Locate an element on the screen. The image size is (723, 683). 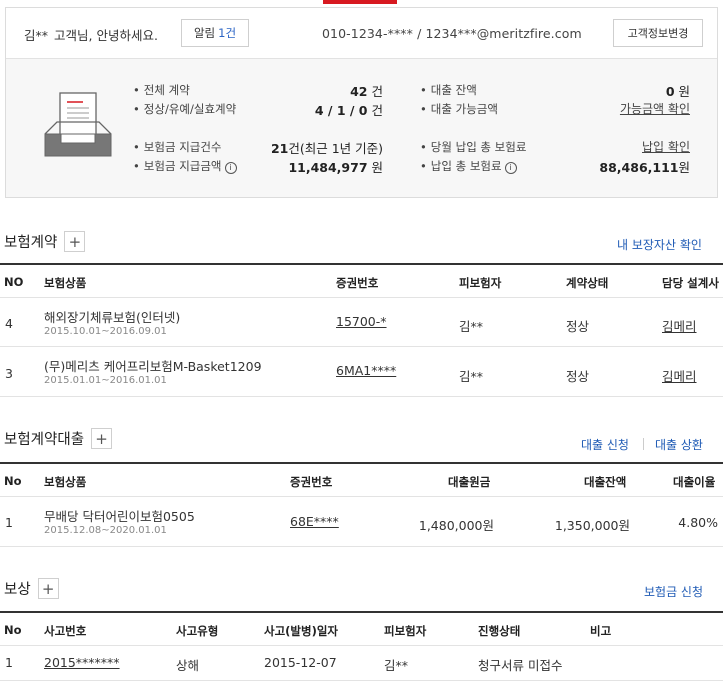
link-divider is located at coordinates (643, 444).